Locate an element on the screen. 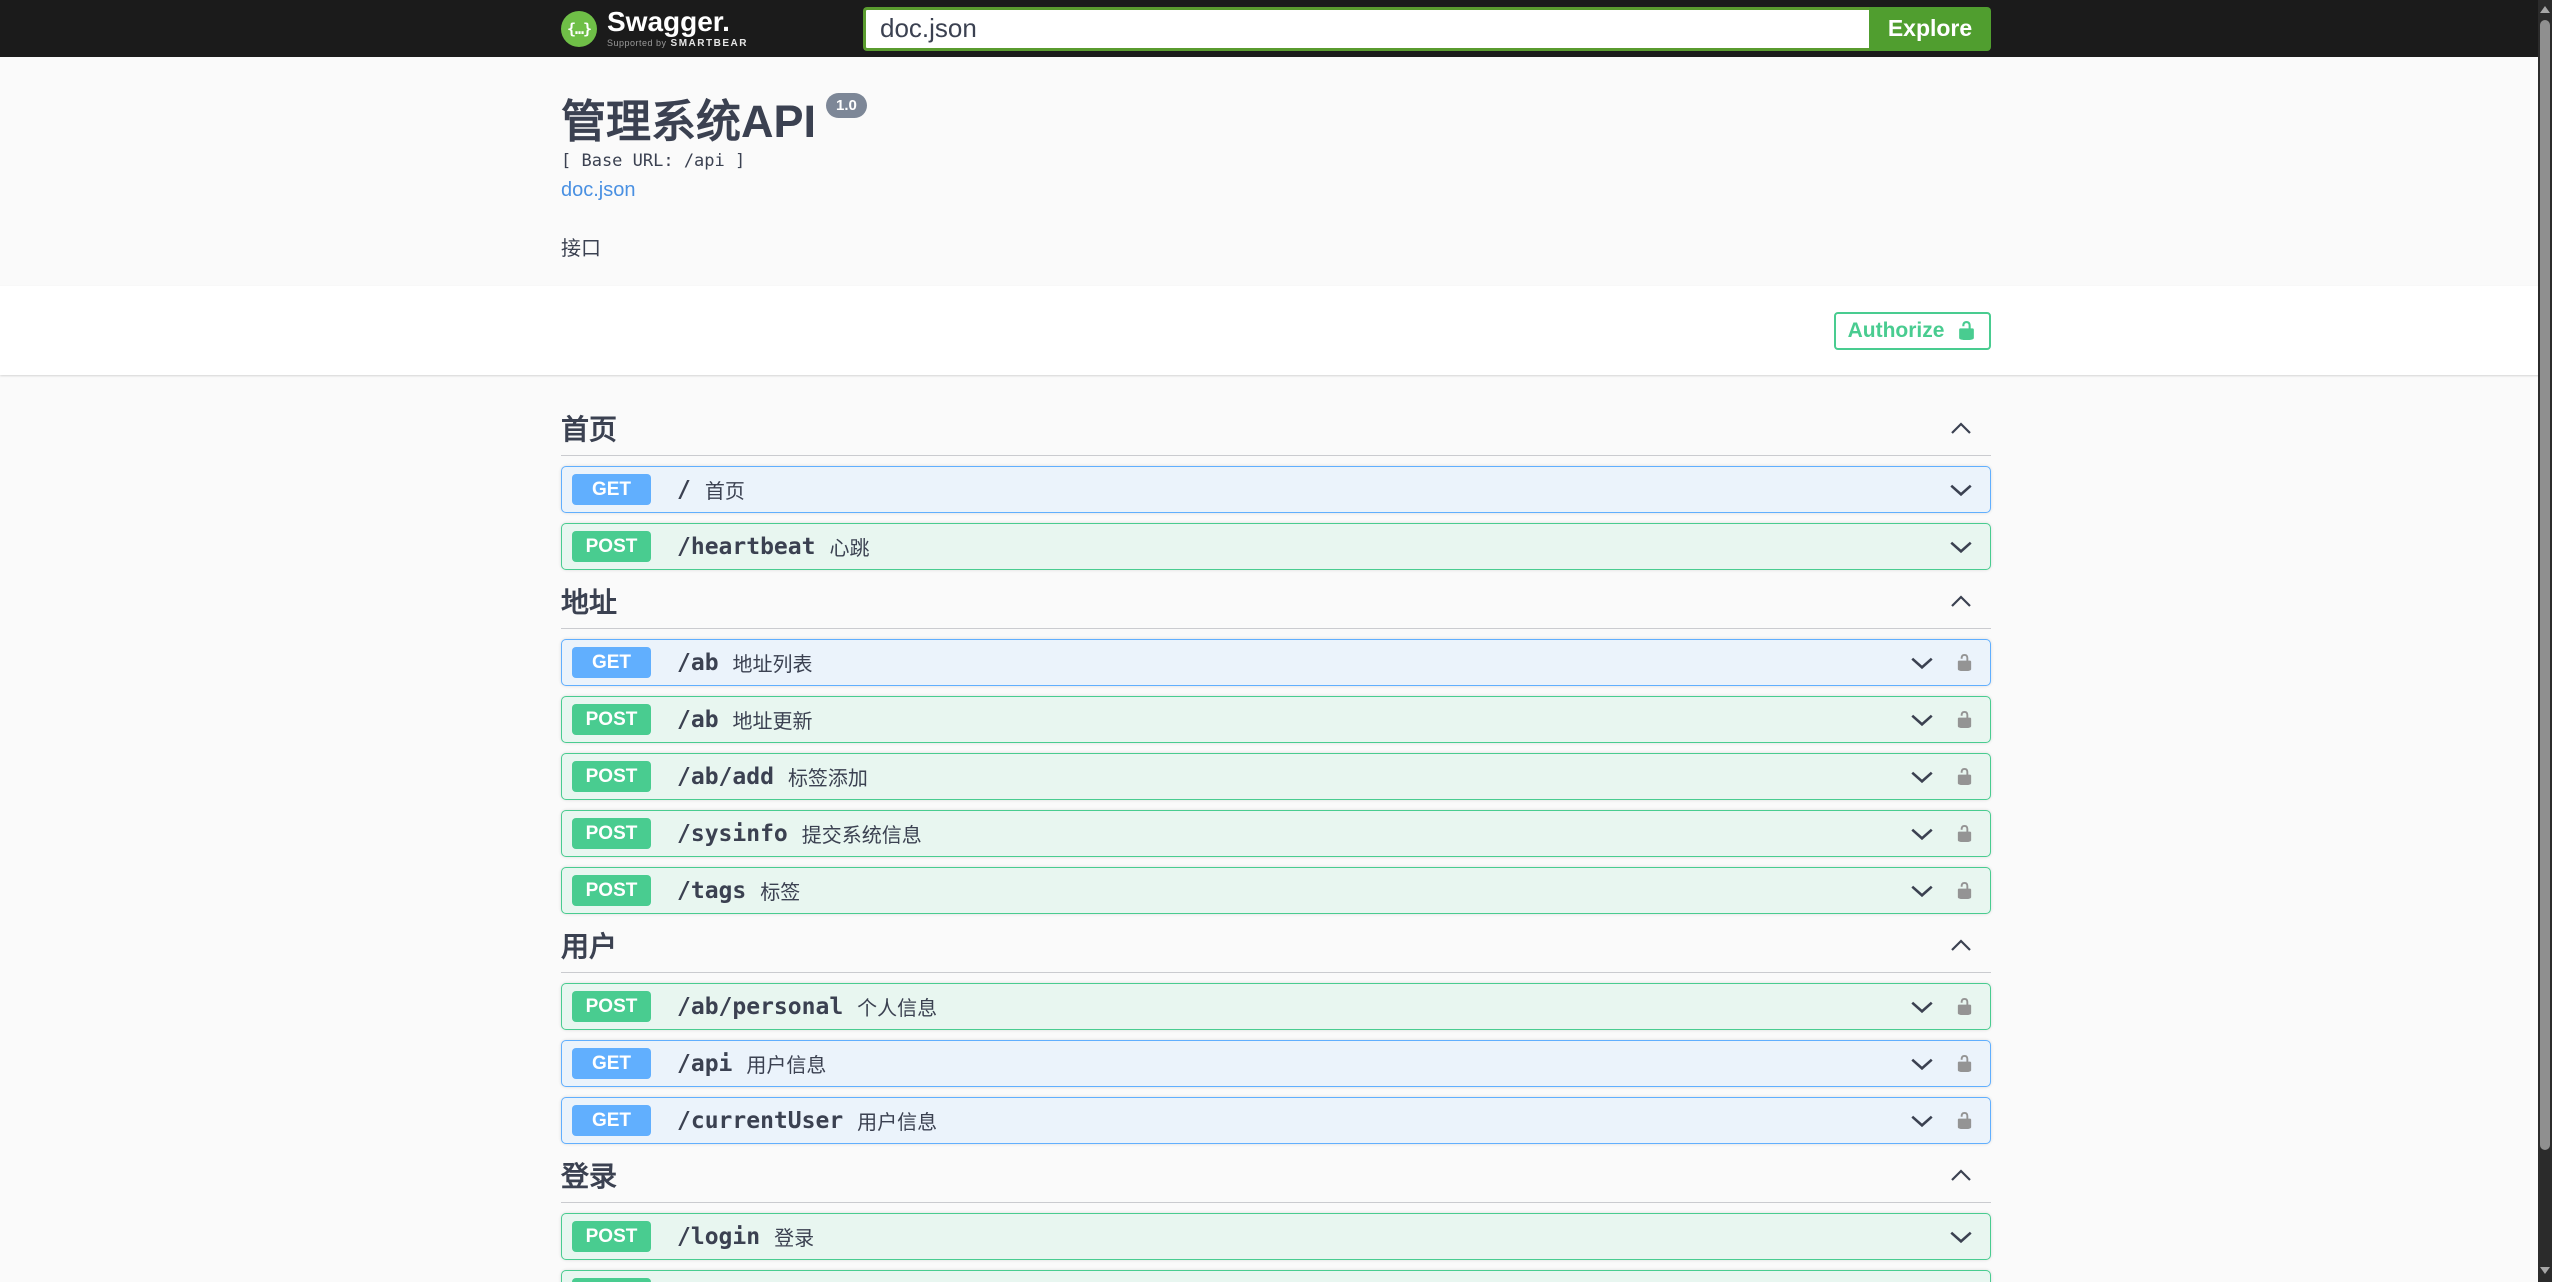  spec-url-input is located at coordinates (1366, 28).